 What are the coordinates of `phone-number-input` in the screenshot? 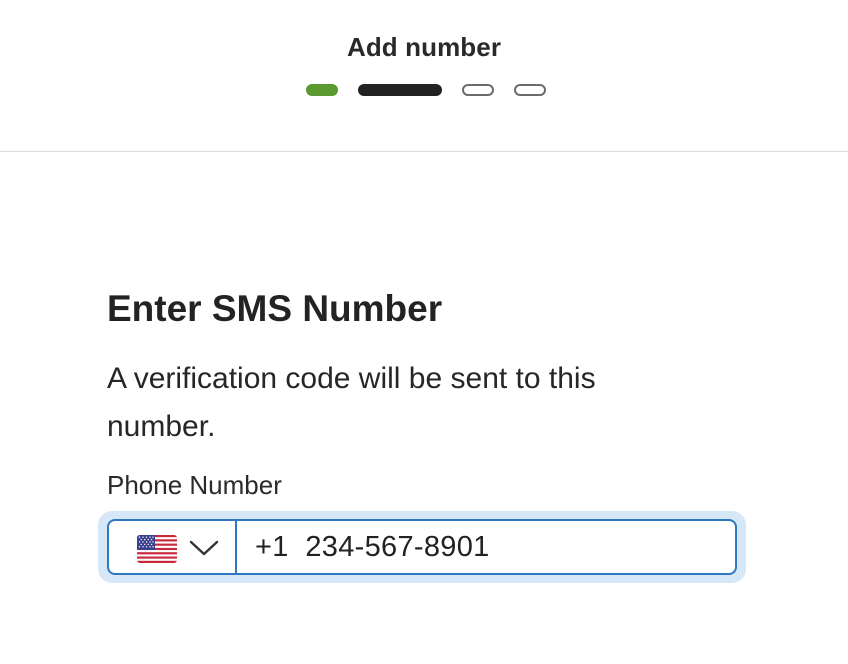 It's located at (485, 547).